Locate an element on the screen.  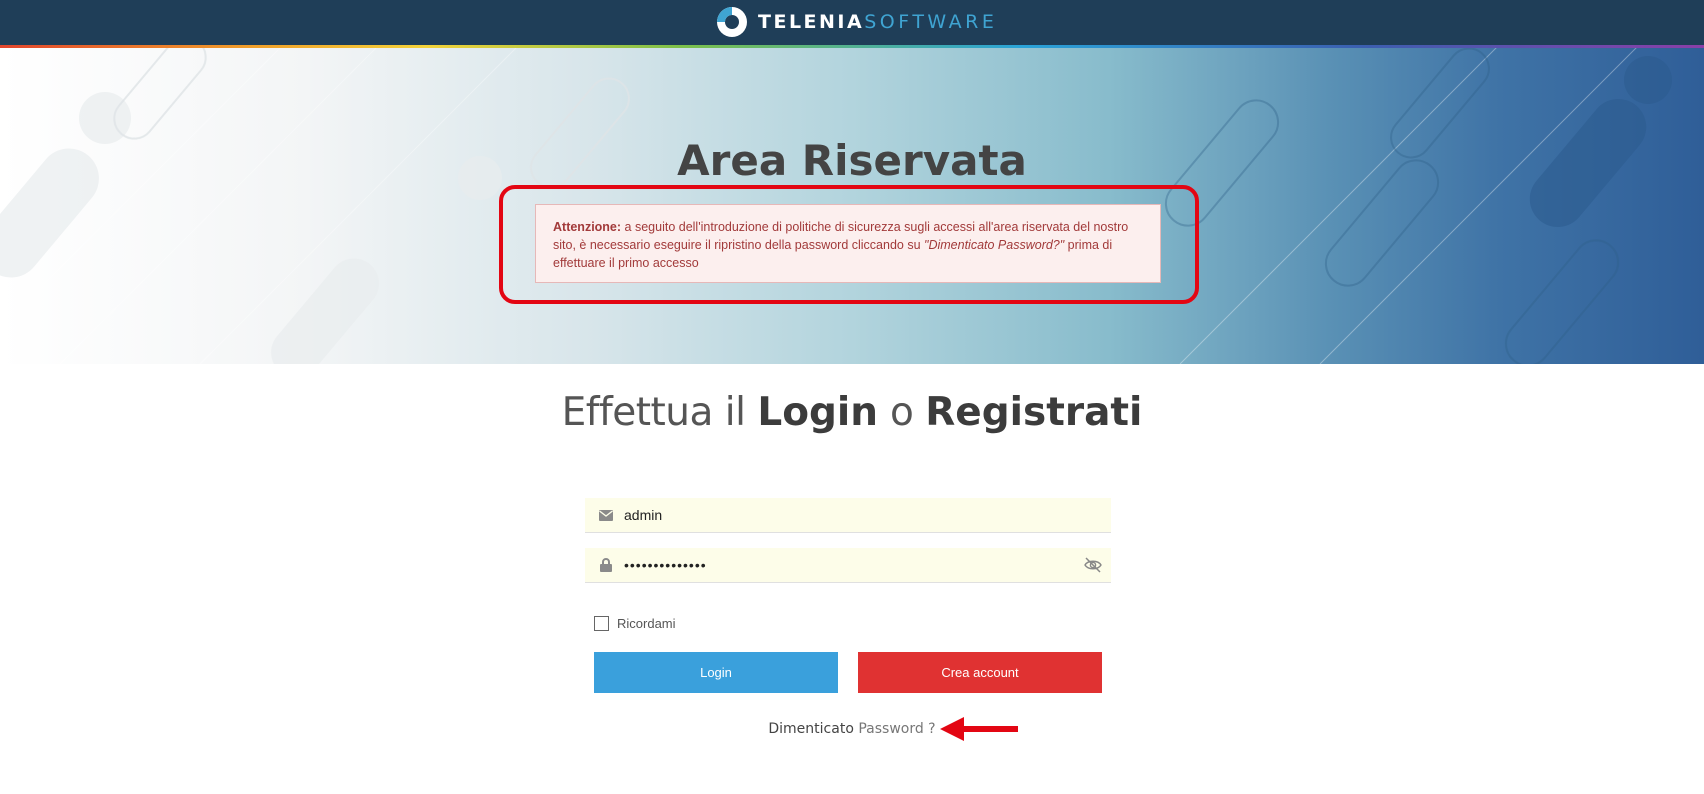
login-heading: Effettua il Login o Registrati is located at coordinates (852, 412).